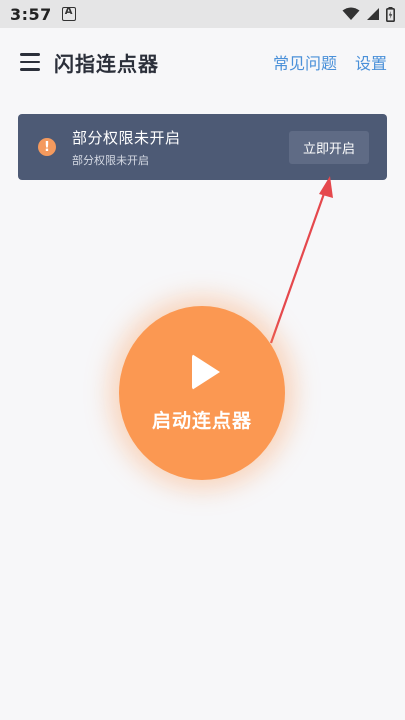 This screenshot has height=720, width=405. I want to click on signal-icon, so click(373, 14).